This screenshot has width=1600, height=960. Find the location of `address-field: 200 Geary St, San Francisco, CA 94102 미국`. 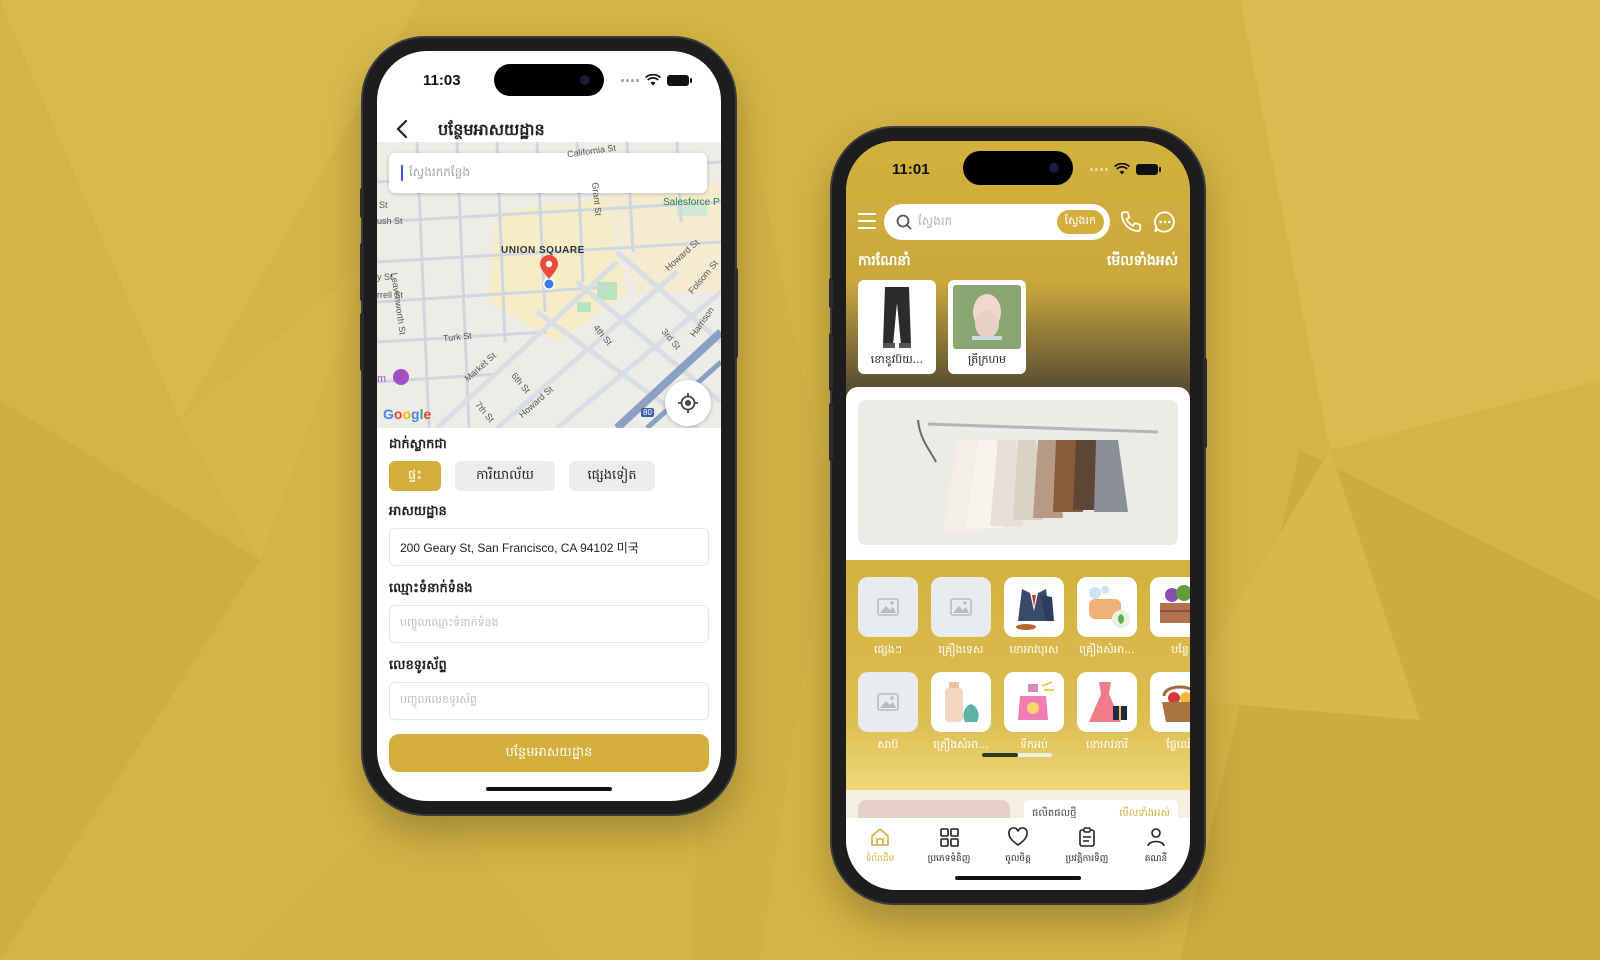

address-field: 200 Geary St, San Francisco, CA 94102 미국 is located at coordinates (549, 547).